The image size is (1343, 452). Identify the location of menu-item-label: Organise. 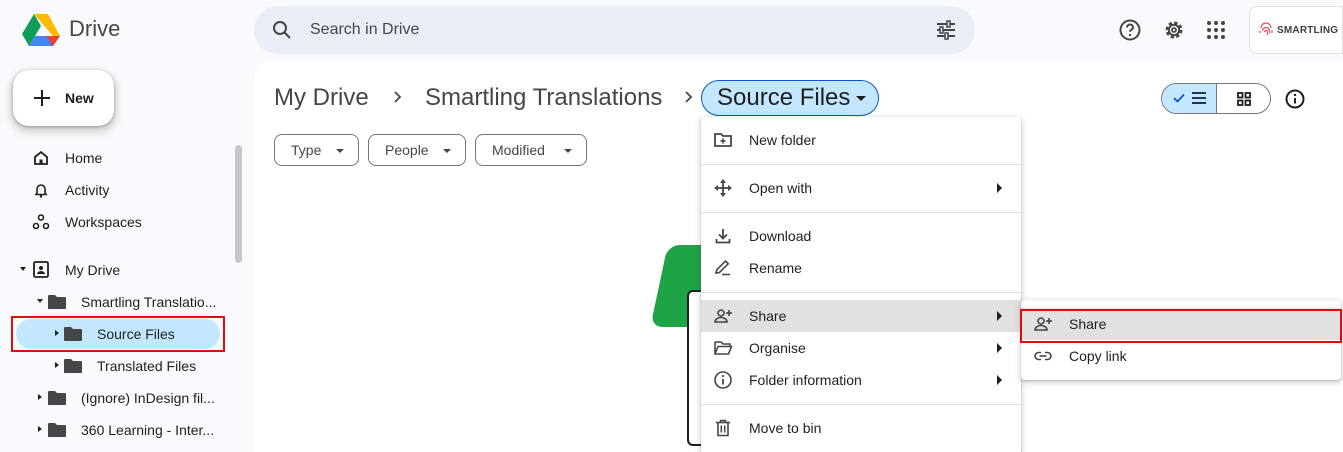
(777, 348).